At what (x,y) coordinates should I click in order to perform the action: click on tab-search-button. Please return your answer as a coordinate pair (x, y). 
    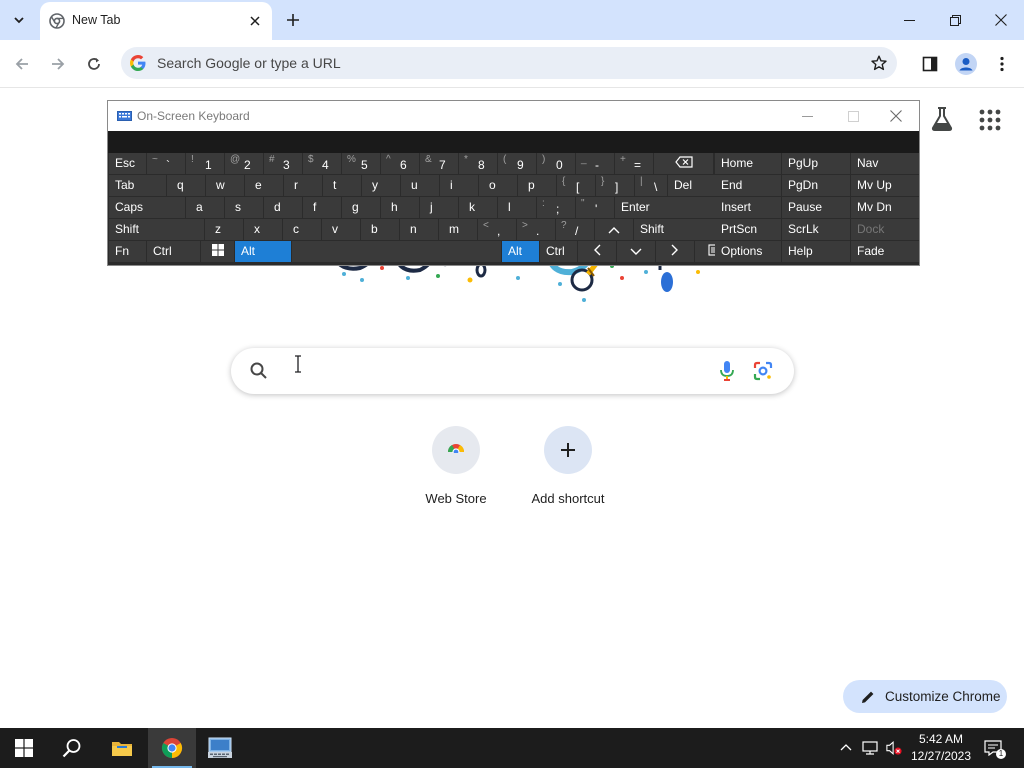
    Looking at the image, I should click on (19, 20).